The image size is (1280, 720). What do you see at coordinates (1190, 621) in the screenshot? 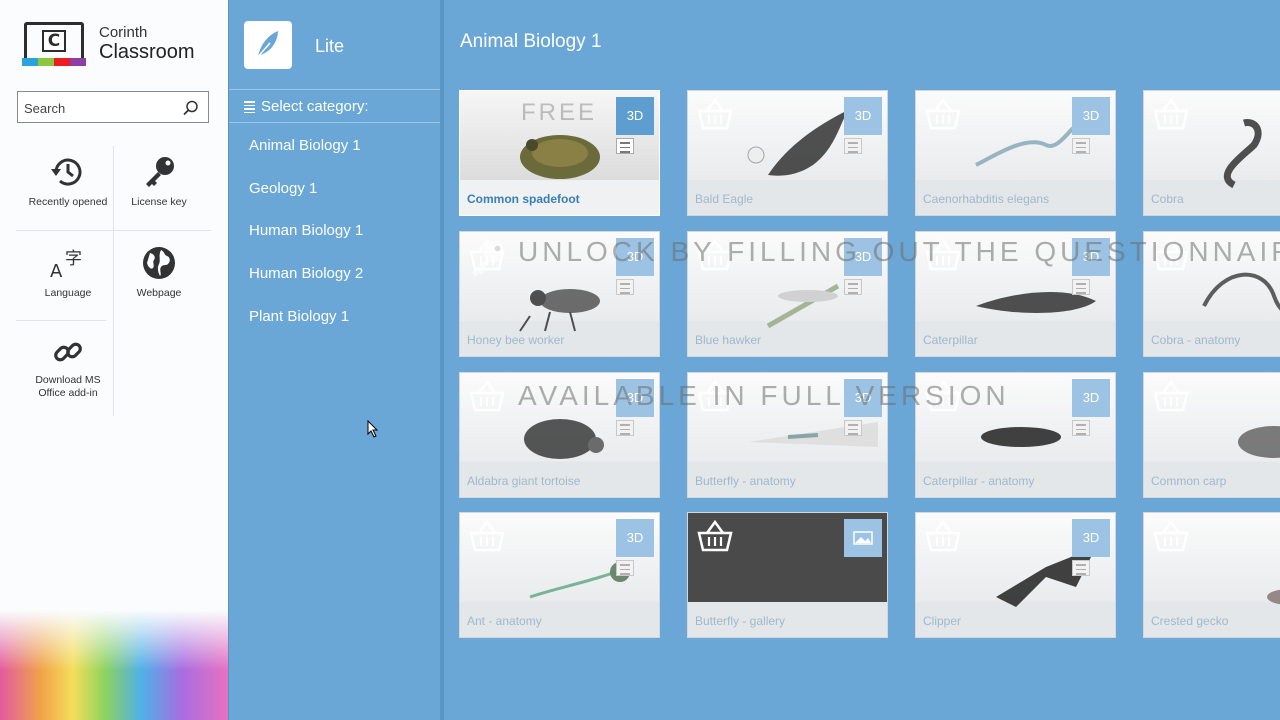
I see `card-title: Crested gecko` at bounding box center [1190, 621].